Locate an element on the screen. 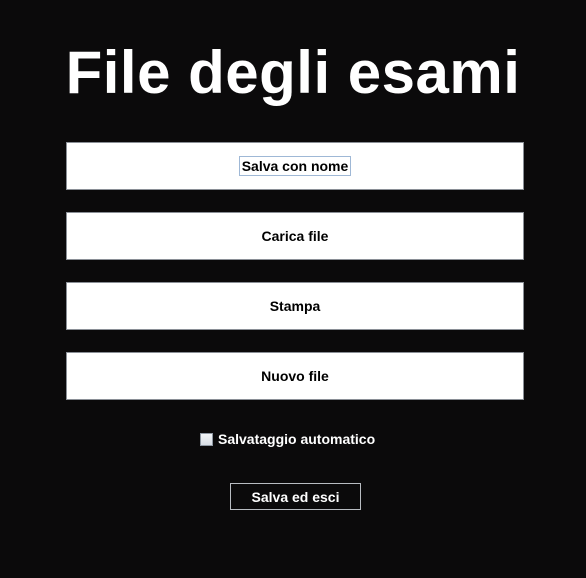 The image size is (586, 578). load-file-label: Carica file is located at coordinates (295, 236).